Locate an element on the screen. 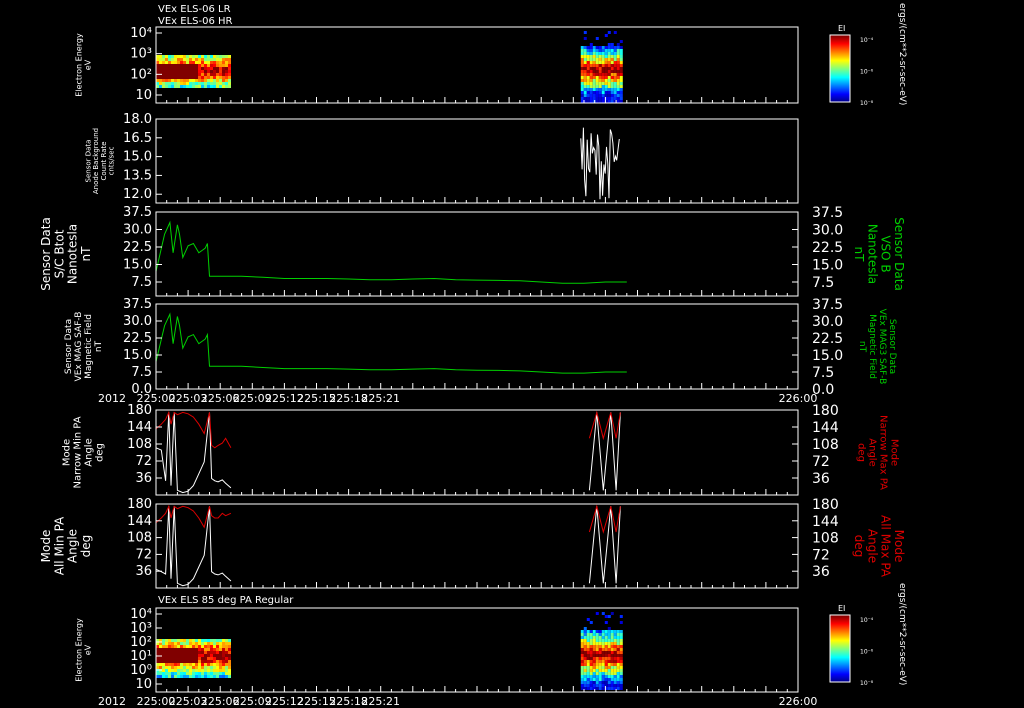 The height and width of the screenshot is (708, 1024). colorbar-tick: 10⁻⁴ is located at coordinates (867, 40).